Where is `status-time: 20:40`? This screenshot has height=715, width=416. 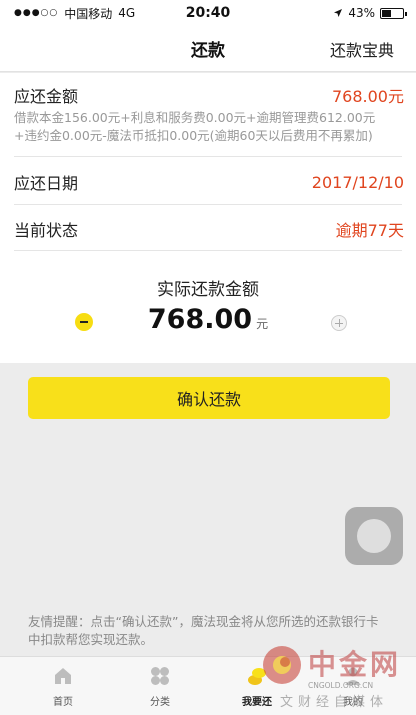
status-time: 20:40 is located at coordinates (208, 13).